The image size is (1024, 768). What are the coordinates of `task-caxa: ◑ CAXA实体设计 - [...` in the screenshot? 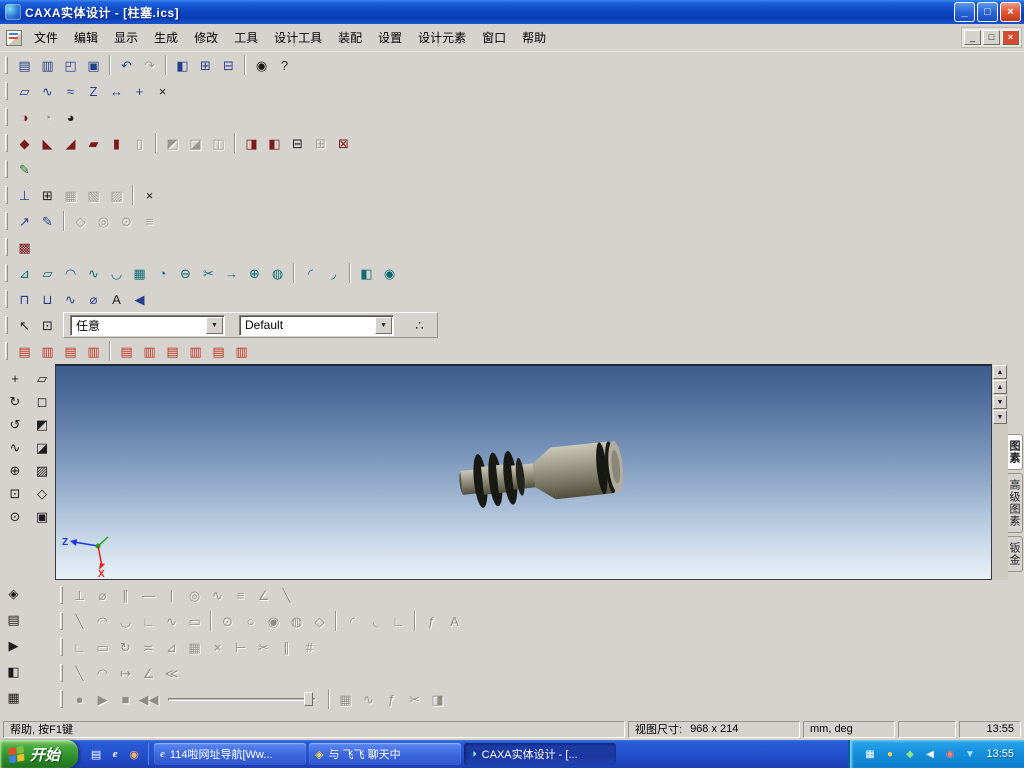 It's located at (540, 754).